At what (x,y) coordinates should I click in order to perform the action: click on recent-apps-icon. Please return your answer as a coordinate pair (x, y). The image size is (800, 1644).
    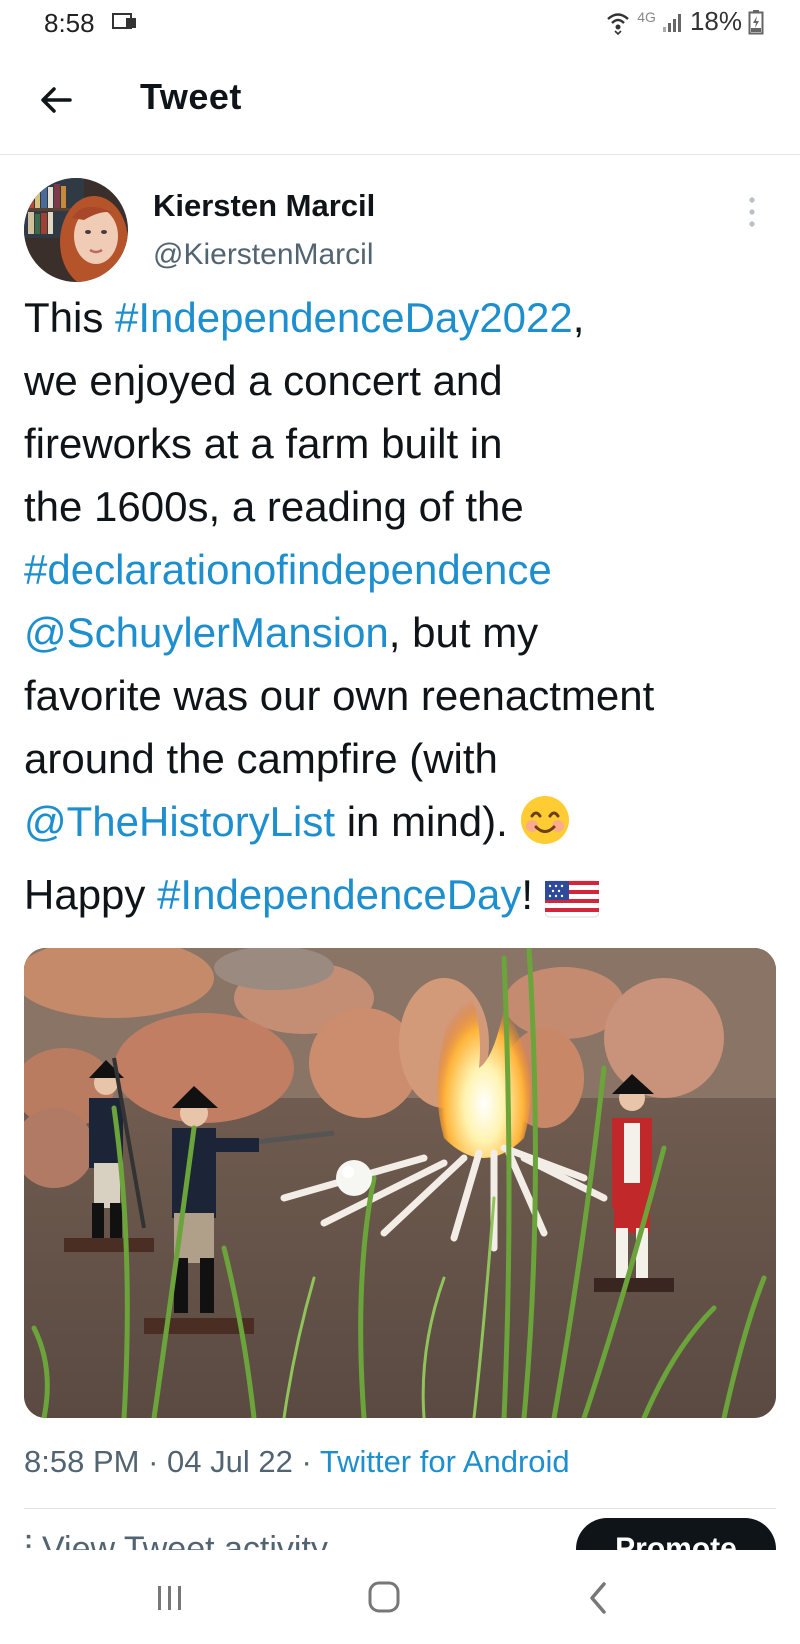
    Looking at the image, I should click on (170, 1598).